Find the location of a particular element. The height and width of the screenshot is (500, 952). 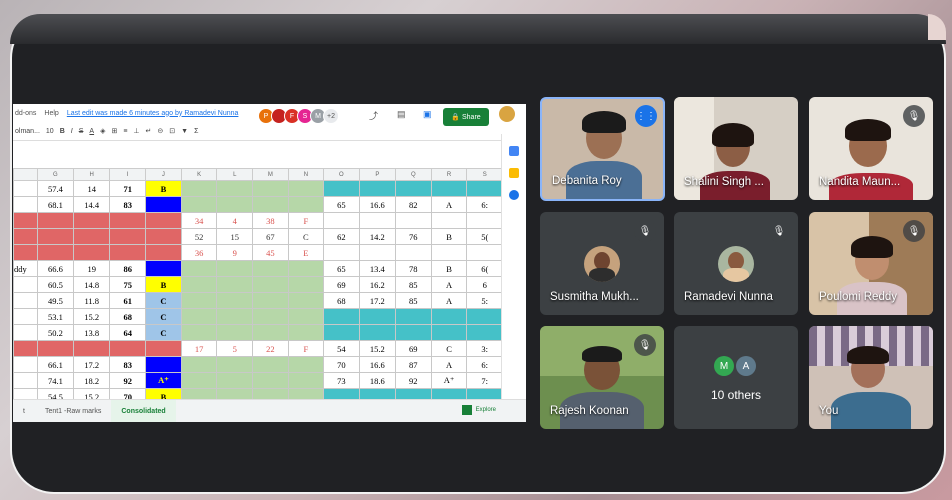

fill-color-icon: ◈ is located at coordinates (102, 131).